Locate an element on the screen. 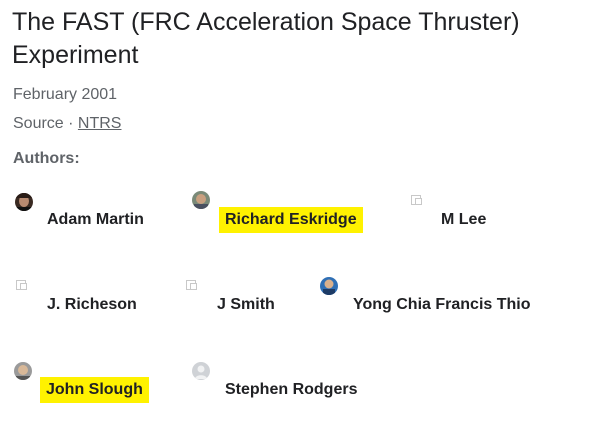 The width and height of the screenshot is (596, 430). author-name: John Slough is located at coordinates (94, 390).